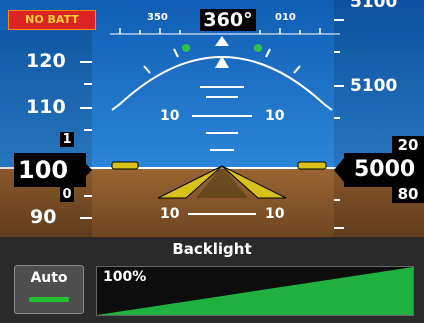 The width and height of the screenshot is (424, 323). I want to click on airspeed-trend-top: 1, so click(67, 139).